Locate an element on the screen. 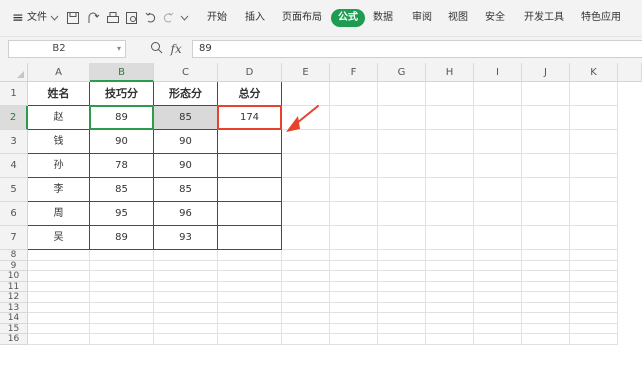 The height and width of the screenshot is (378, 642). table-cell: 89 is located at coordinates (122, 238).